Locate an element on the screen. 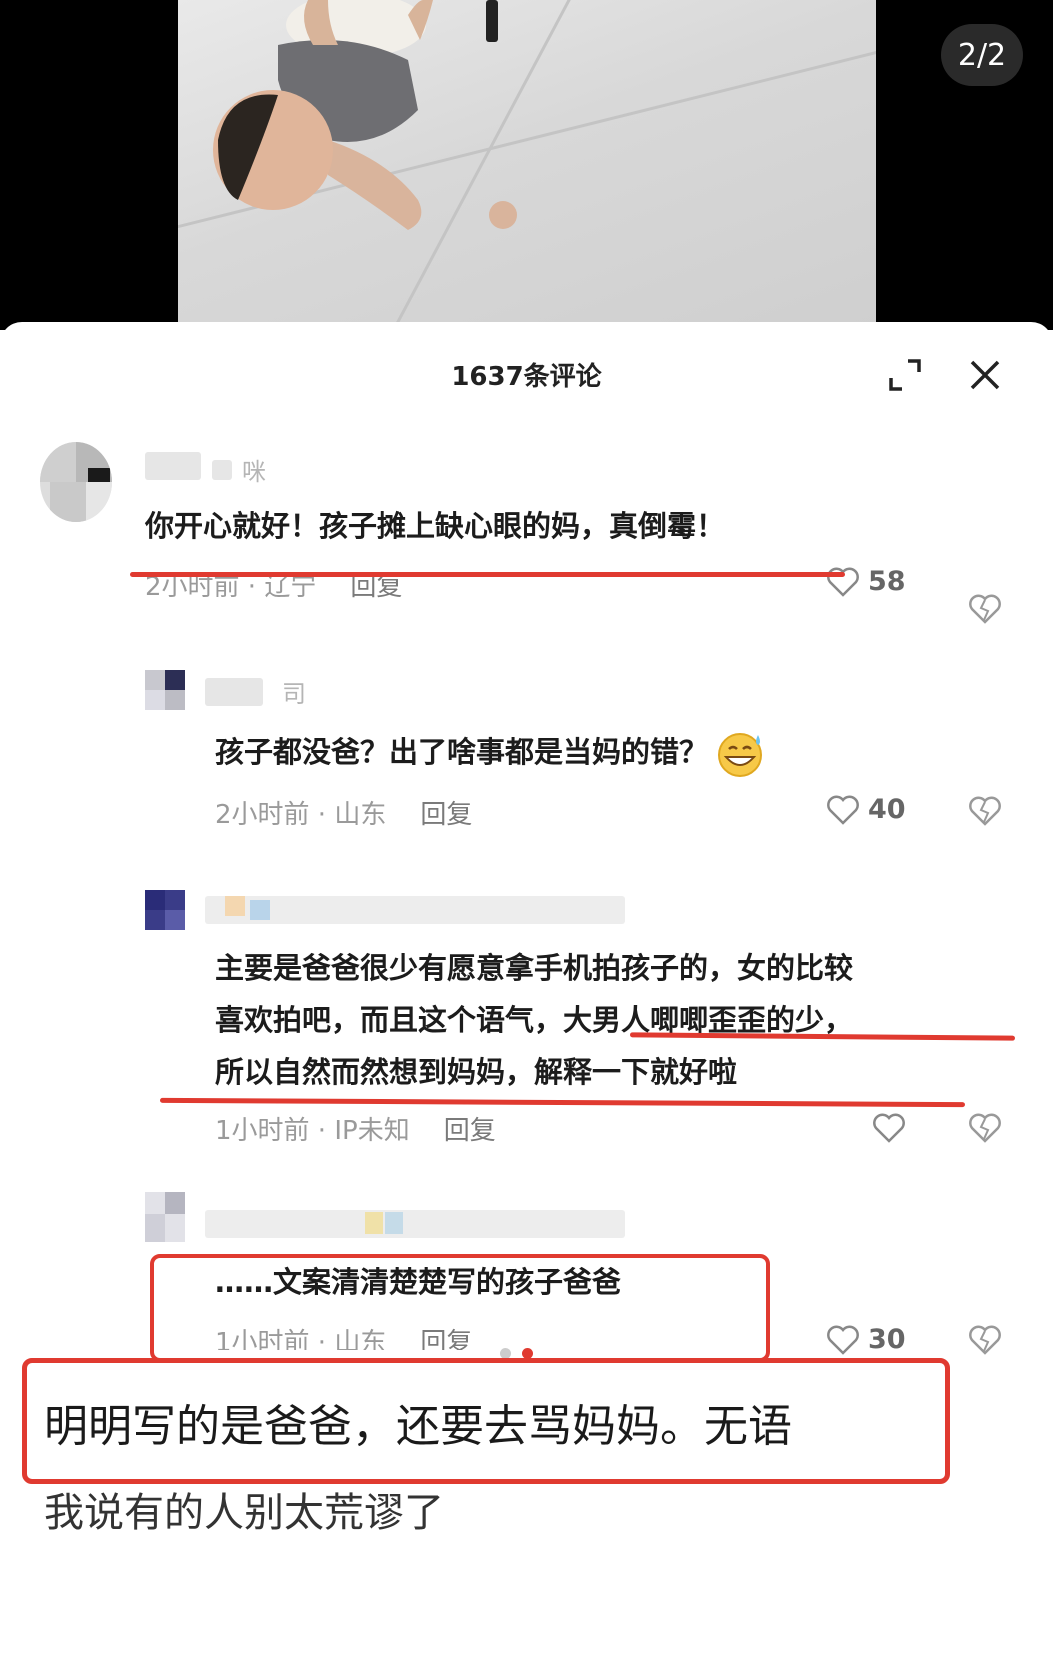  like-count: 40 is located at coordinates (887, 809).